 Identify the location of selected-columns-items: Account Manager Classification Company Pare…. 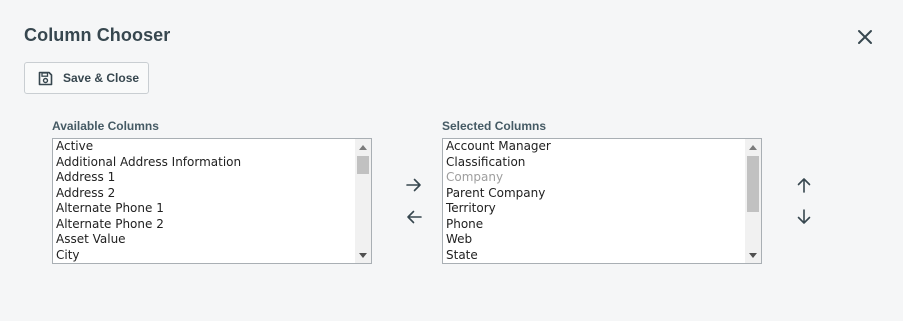
(602, 201).